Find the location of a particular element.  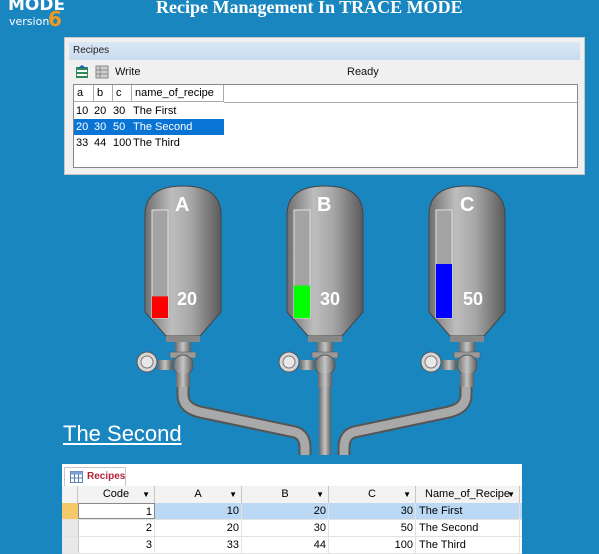

tab-recipes: Recipes is located at coordinates (95, 477).